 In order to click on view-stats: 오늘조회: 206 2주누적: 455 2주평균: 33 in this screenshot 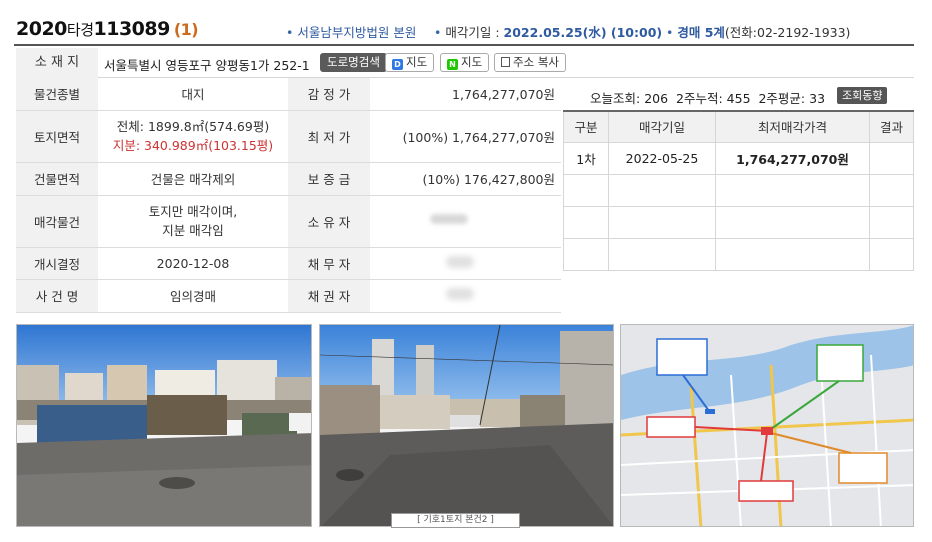, I will do `click(708, 98)`.